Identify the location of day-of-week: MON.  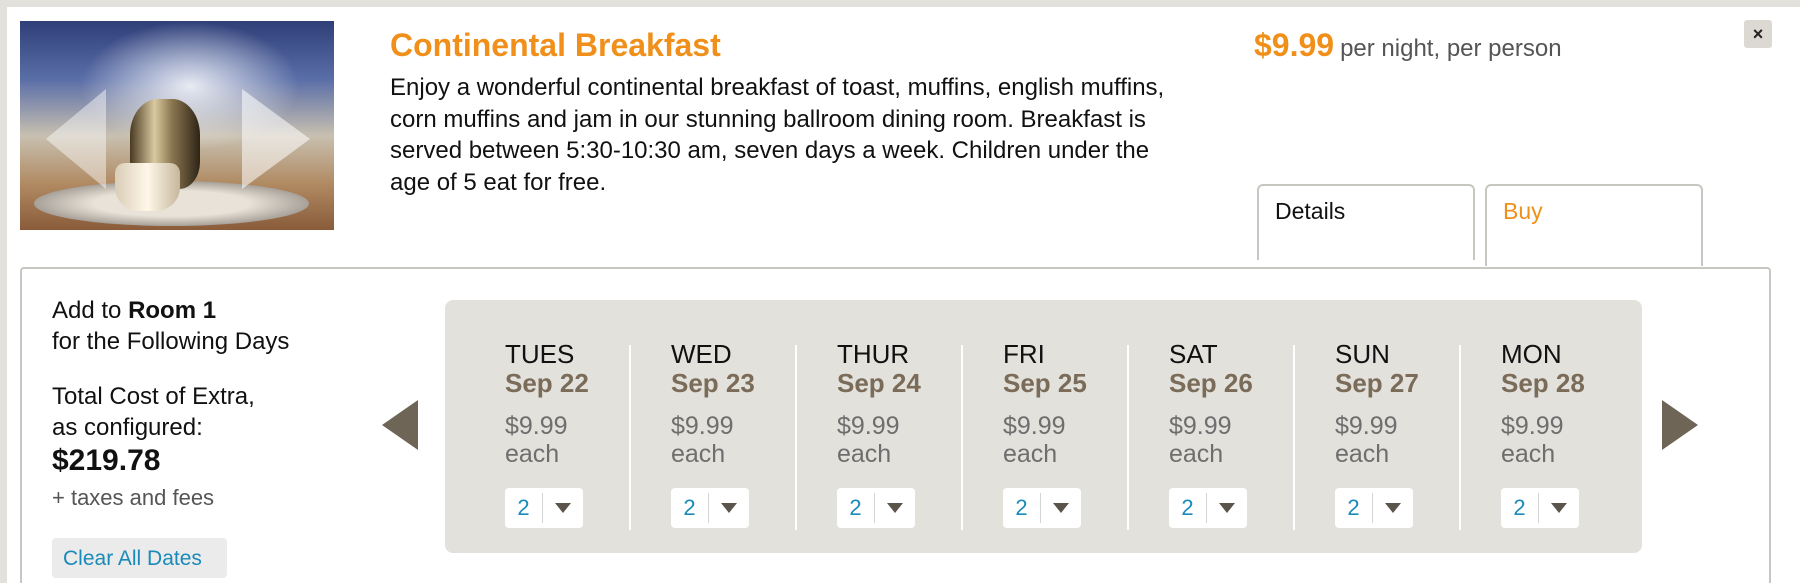
(1531, 354).